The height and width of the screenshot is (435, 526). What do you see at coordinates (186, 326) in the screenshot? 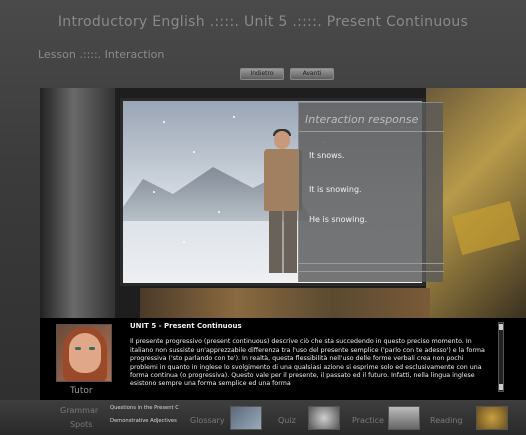
I see `lesson-heading: UNIT 5 - Present Continuous` at bounding box center [186, 326].